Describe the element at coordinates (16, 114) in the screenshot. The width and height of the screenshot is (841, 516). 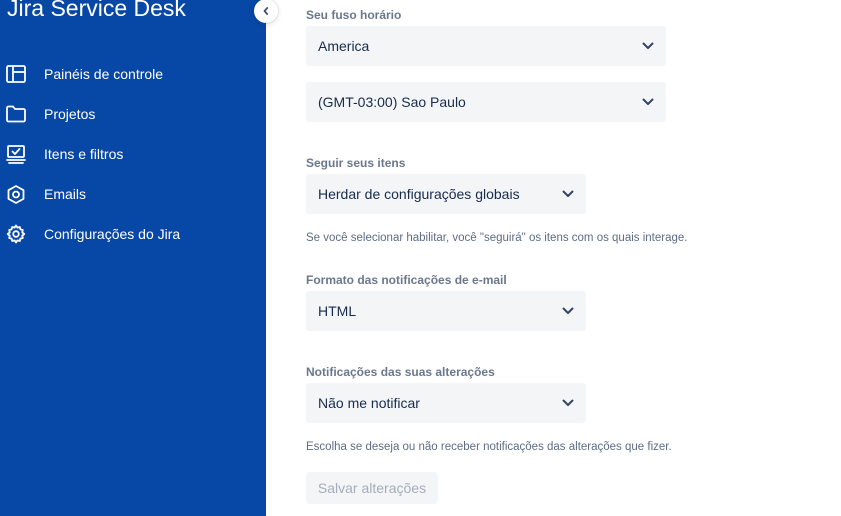
I see `folder-icon` at that location.